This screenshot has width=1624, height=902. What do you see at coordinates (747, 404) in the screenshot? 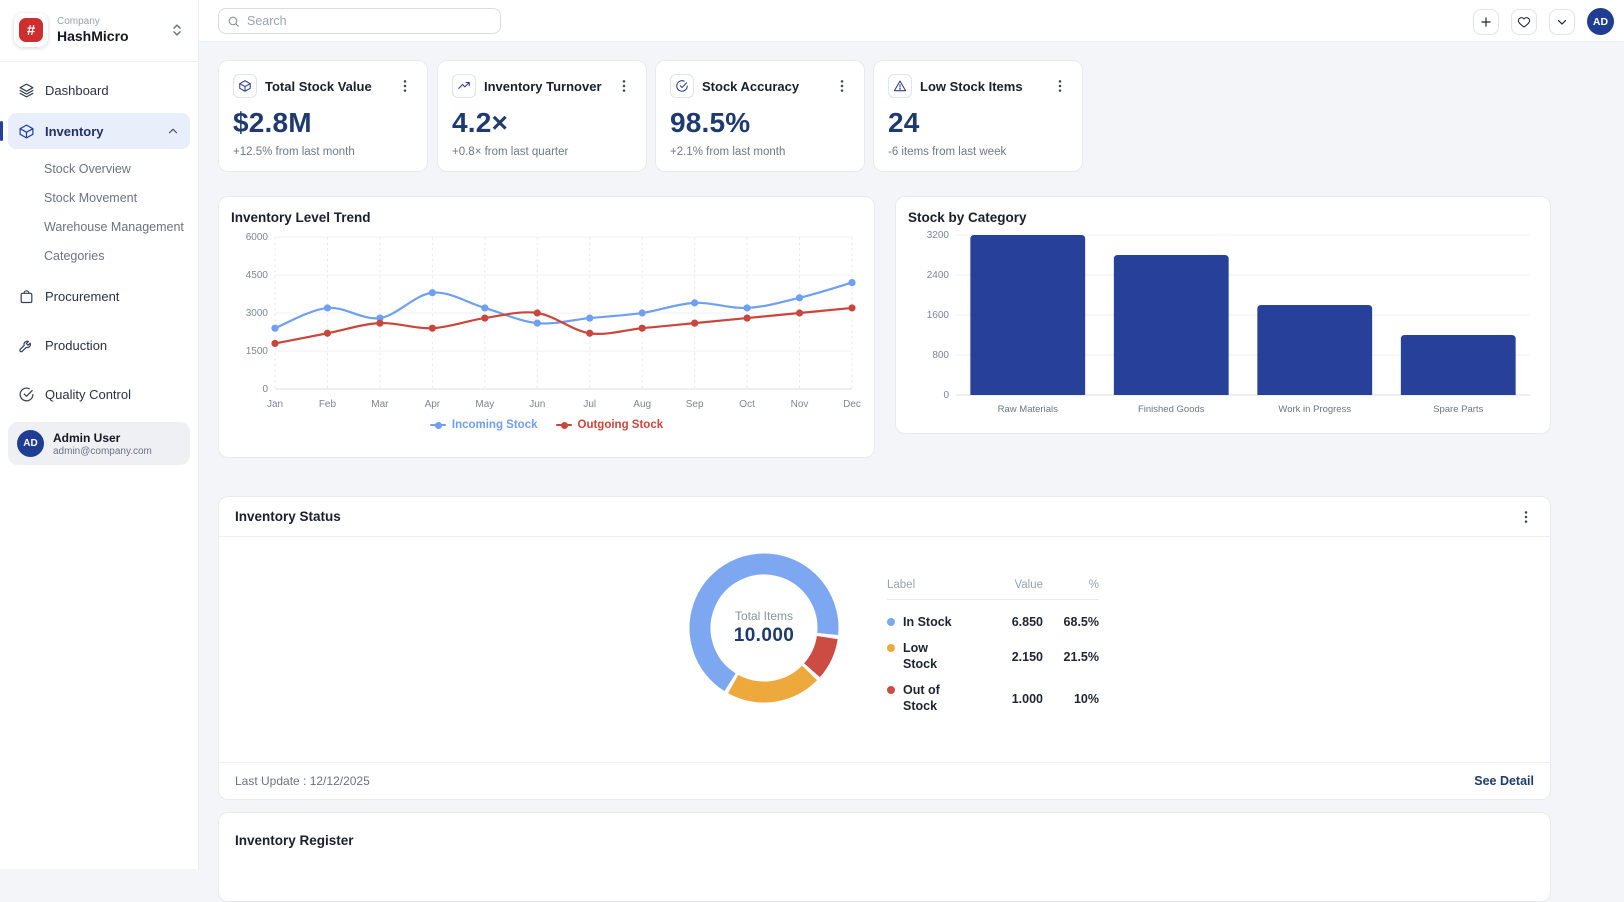
I see `svg-text: Oct` at bounding box center [747, 404].